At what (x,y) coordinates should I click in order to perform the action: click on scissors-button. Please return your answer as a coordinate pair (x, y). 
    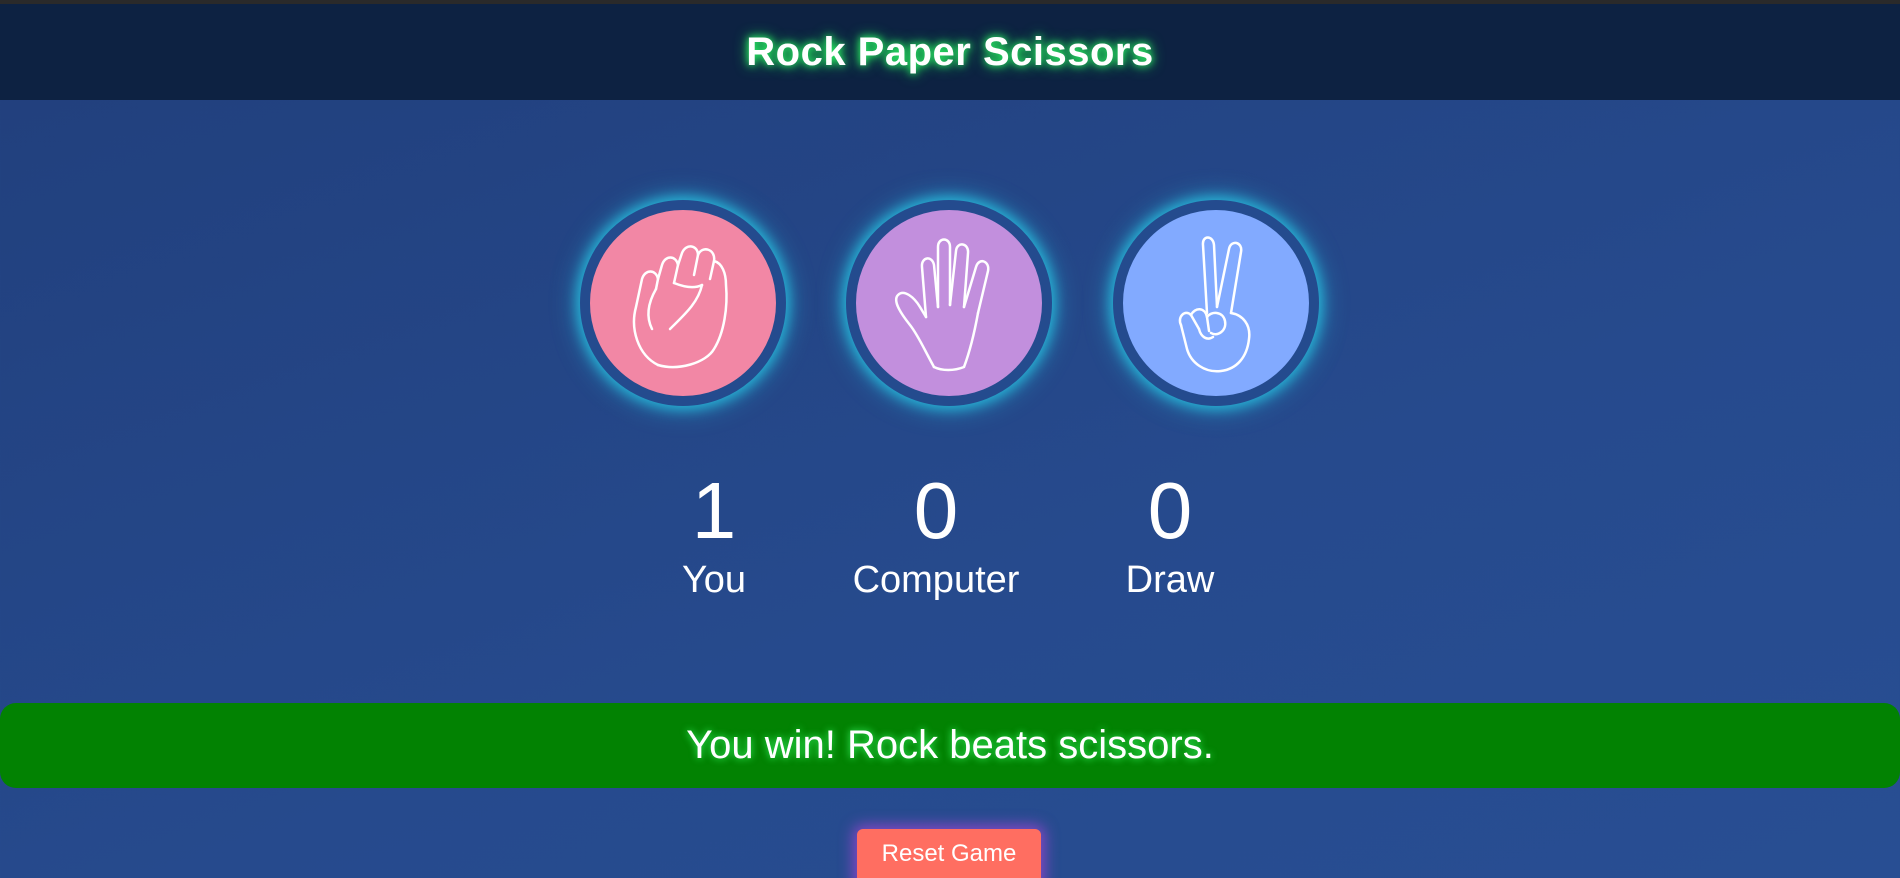
    Looking at the image, I should click on (1216, 303).